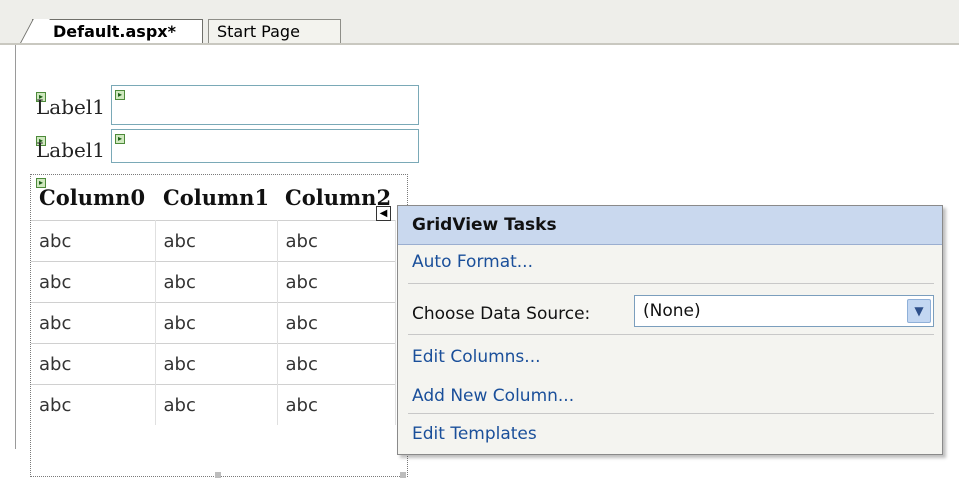 The image size is (959, 478). What do you see at coordinates (383, 213) in the screenshot?
I see `smart-tag-arrow-icon: ◀` at bounding box center [383, 213].